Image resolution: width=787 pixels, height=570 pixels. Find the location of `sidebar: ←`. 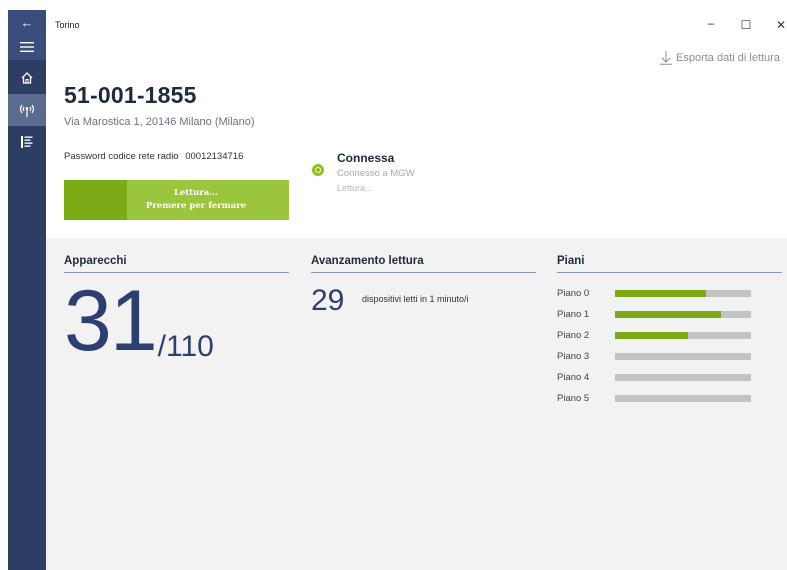

sidebar: ← is located at coordinates (27, 290).